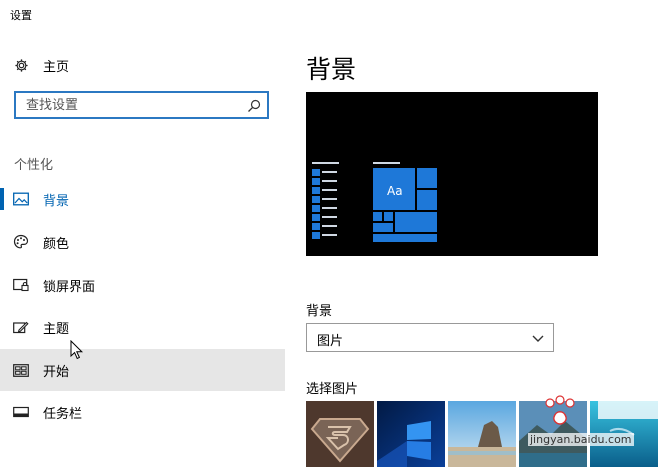 The image size is (671, 467). I want to click on choose-picture-label: 选择图片, so click(332, 389).